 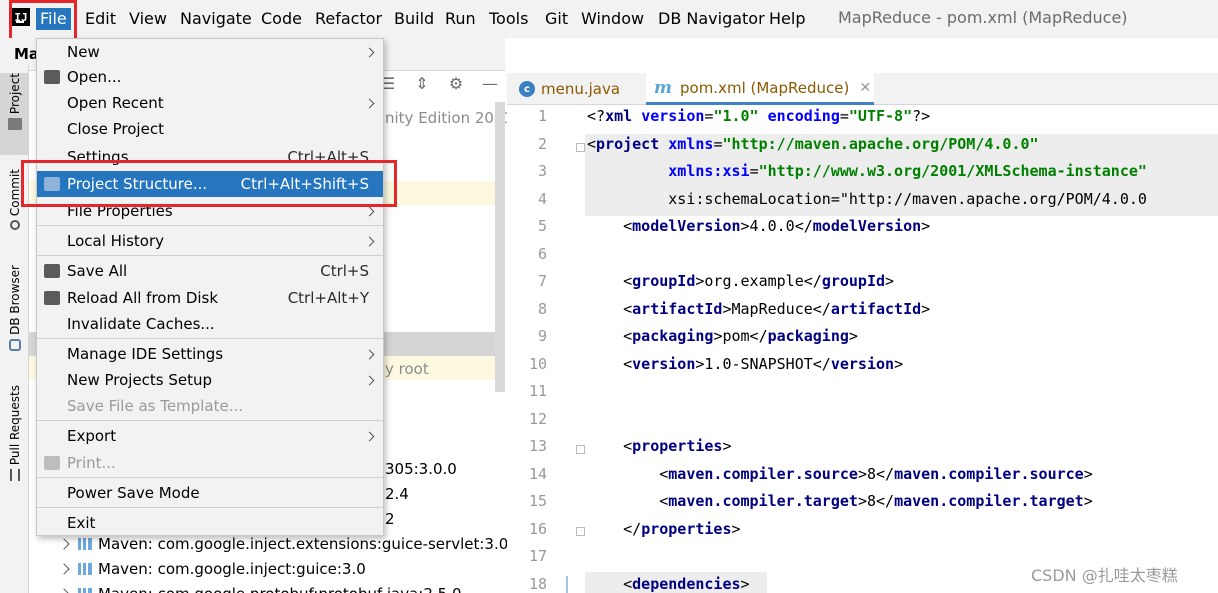 I want to click on menu-item-local-history: Local History, so click(x=210, y=241).